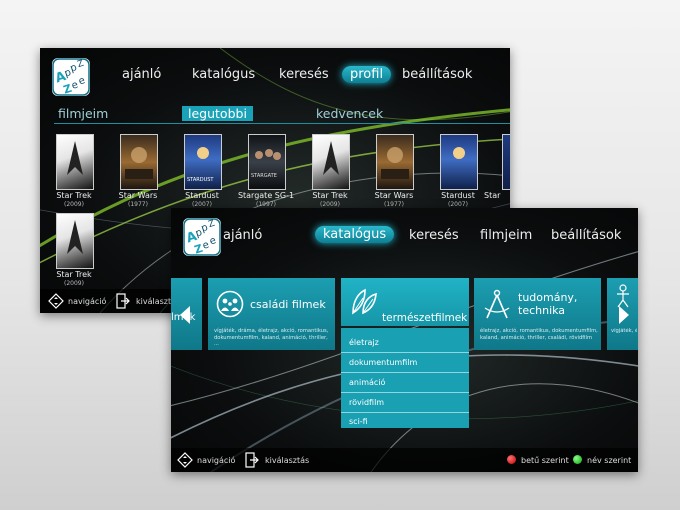 The height and width of the screenshot is (510, 680). I want to click on category-card-termeszetfilmek-selected: természetfilmek, so click(405, 302).